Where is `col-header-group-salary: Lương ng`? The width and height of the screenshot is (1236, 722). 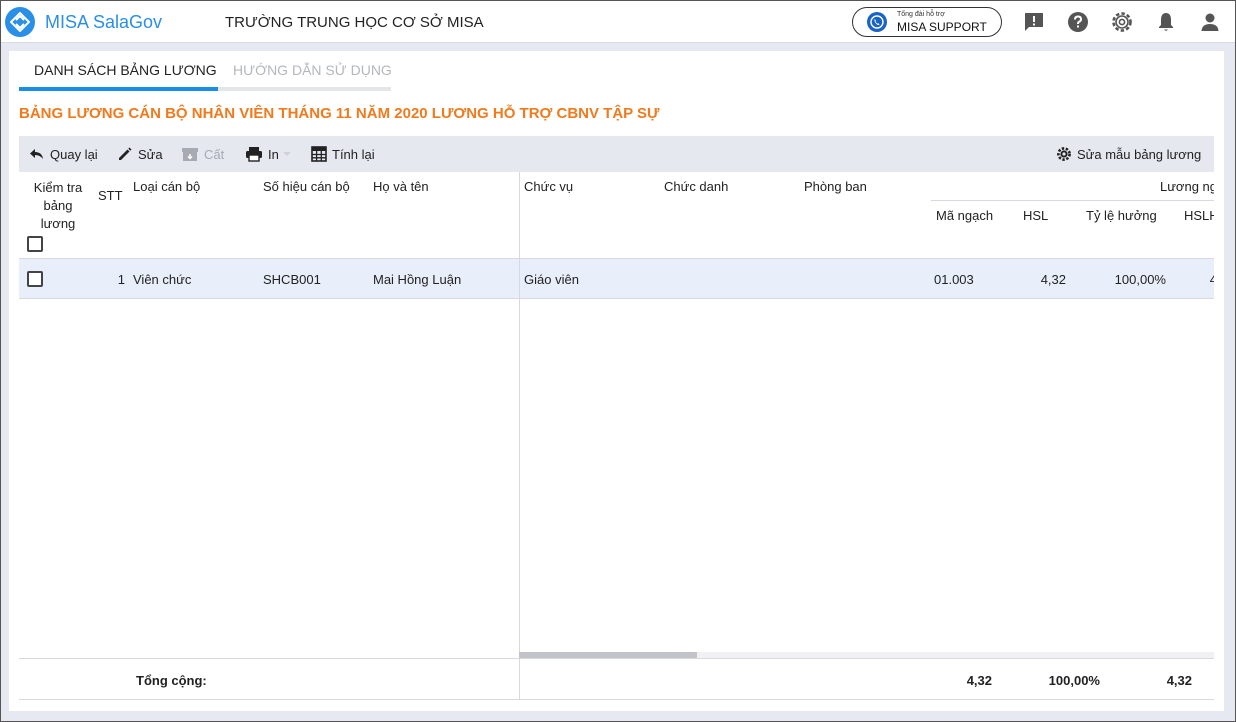 col-header-group-salary: Lương ng is located at coordinates (1187, 186).